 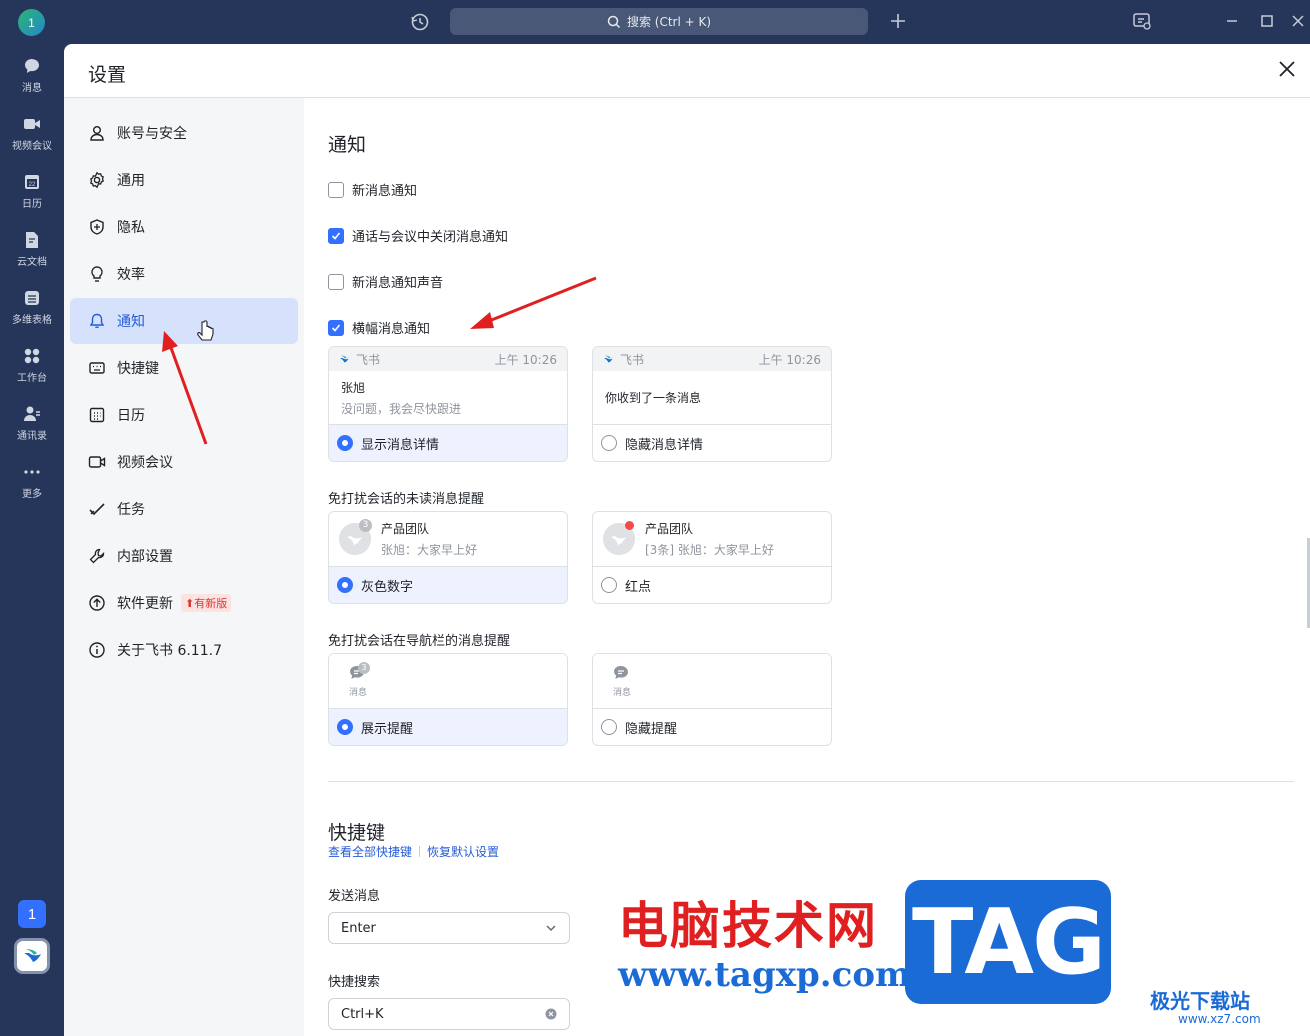 What do you see at coordinates (32, 484) in the screenshot?
I see `rail-item-more: 更多` at bounding box center [32, 484].